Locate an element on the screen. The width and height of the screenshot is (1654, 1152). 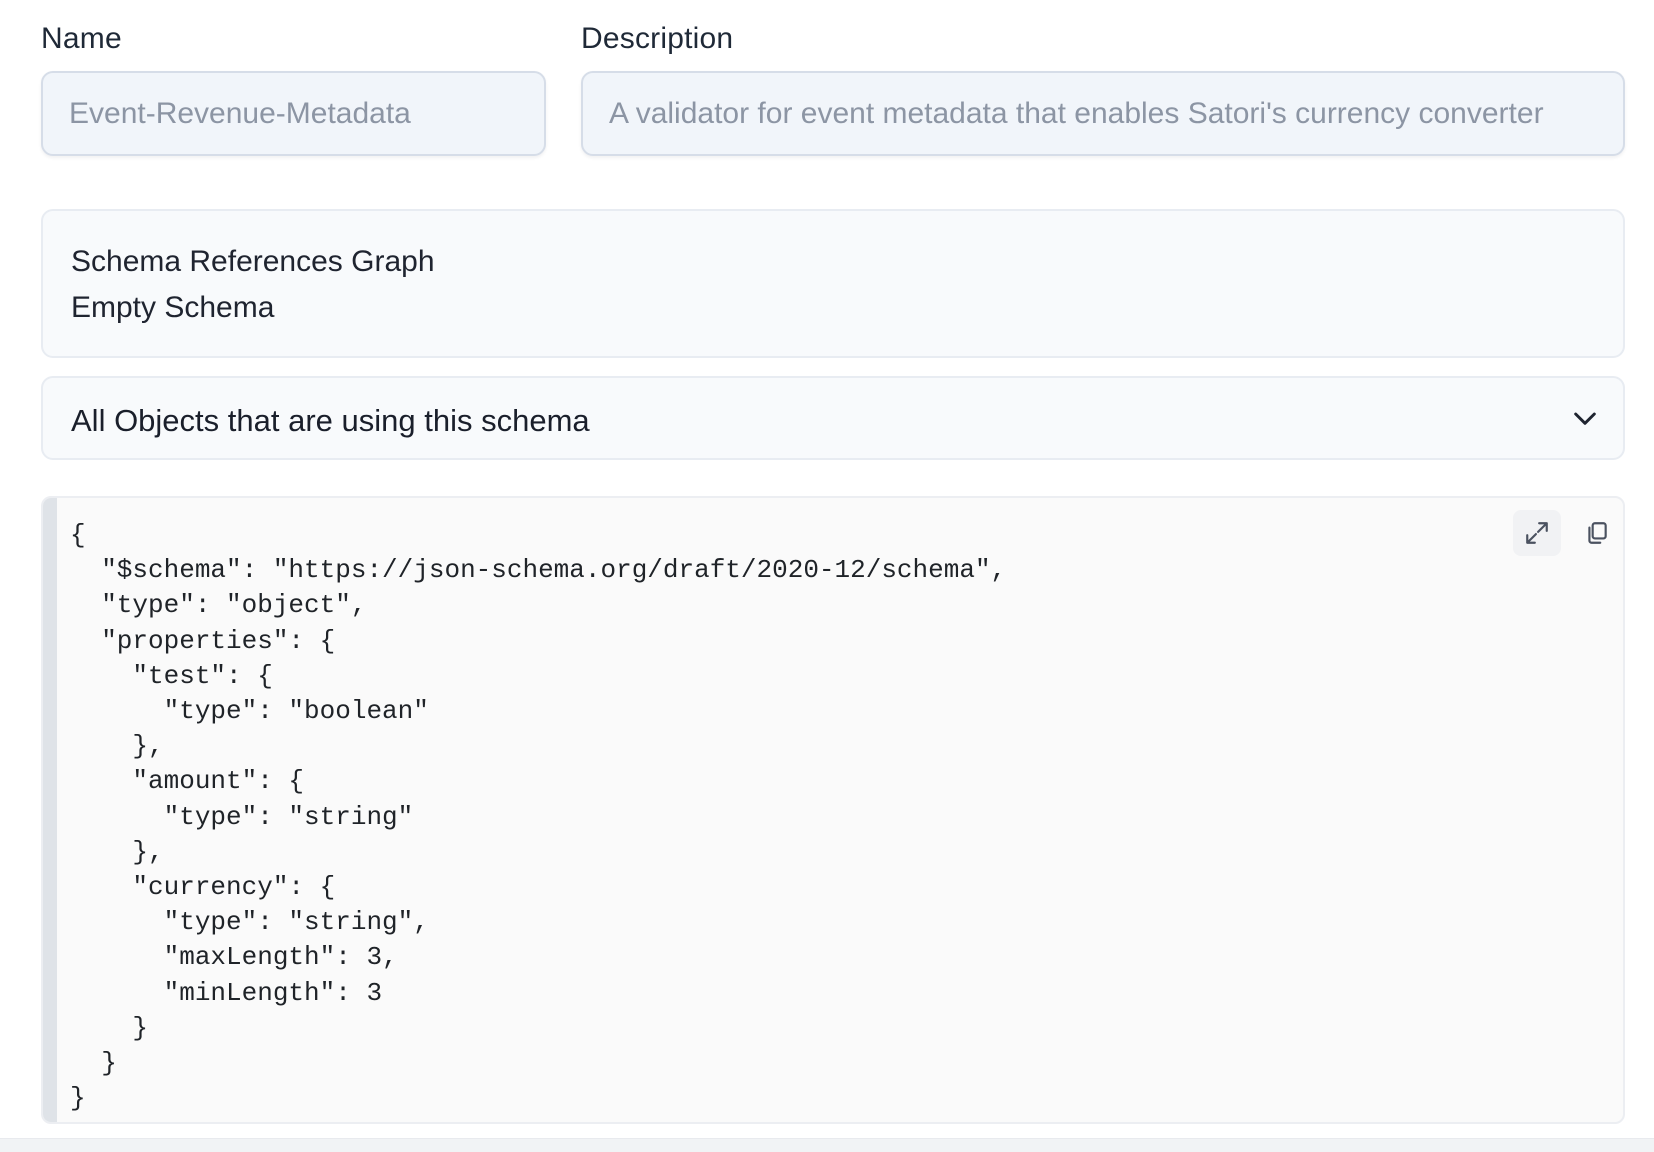
empty-schema-text: Empty Schema is located at coordinates (173, 307).